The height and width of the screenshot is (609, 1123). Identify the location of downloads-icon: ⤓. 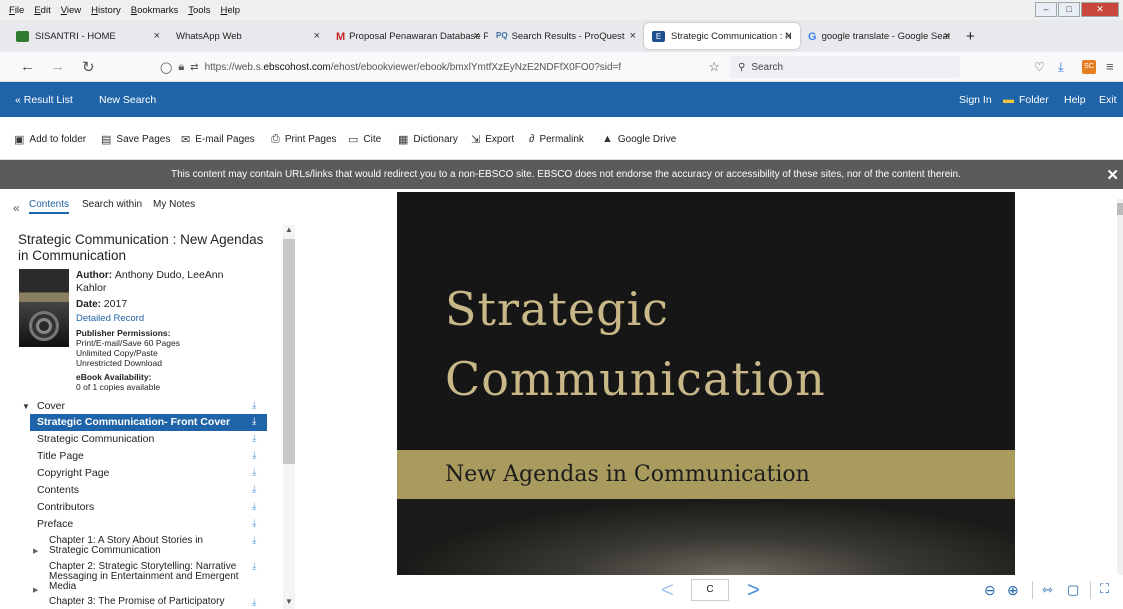
(1061, 67).